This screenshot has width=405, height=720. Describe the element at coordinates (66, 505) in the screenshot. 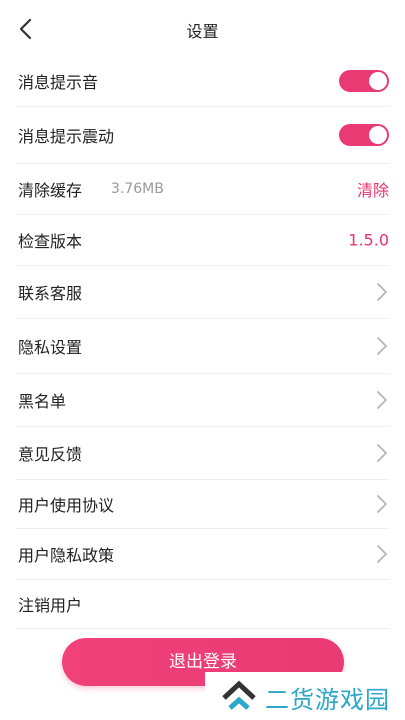

I see `setting-label: 用户使用协议` at that location.